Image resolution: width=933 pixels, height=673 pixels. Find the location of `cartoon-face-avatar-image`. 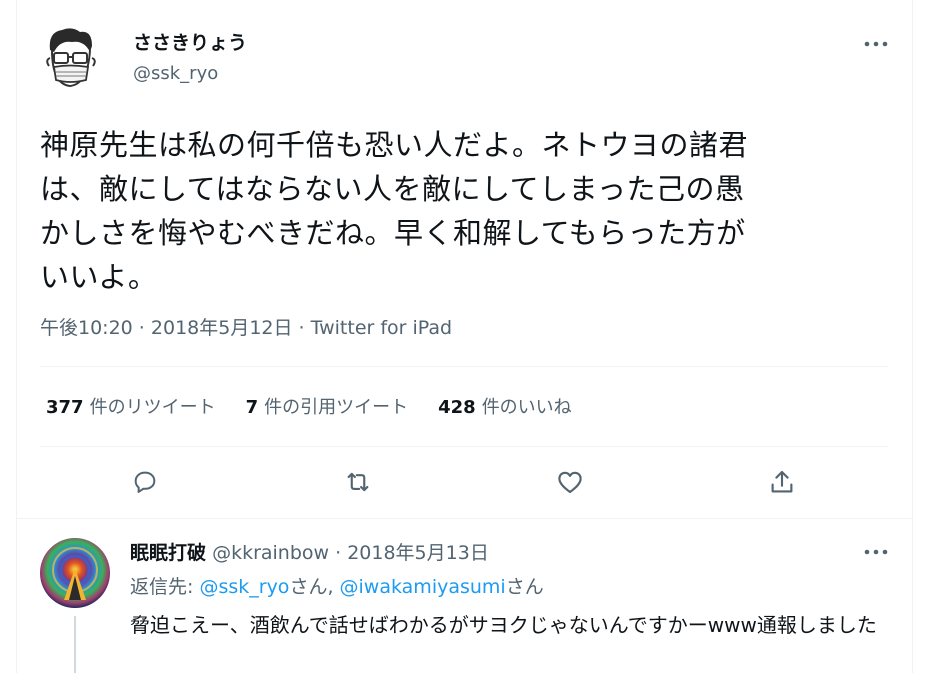

cartoon-face-avatar-image is located at coordinates (70, 58).